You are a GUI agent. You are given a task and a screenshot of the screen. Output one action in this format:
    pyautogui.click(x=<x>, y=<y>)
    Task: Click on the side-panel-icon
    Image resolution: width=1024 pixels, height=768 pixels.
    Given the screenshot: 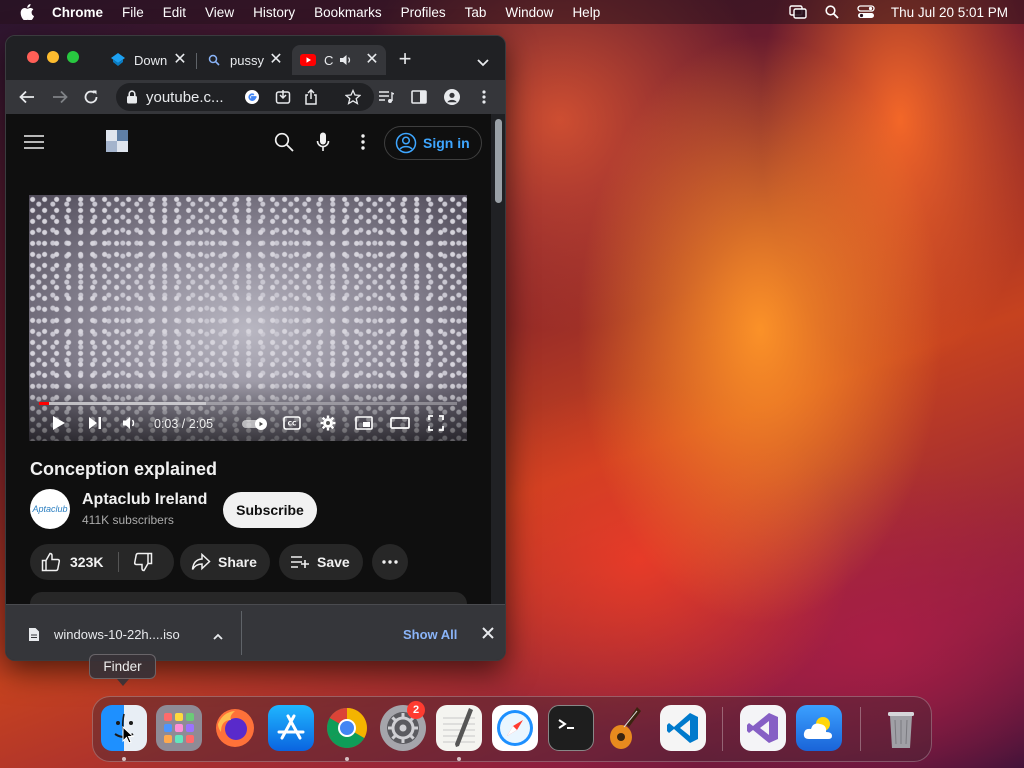 What is the action you would take?
    pyautogui.click(x=419, y=97)
    